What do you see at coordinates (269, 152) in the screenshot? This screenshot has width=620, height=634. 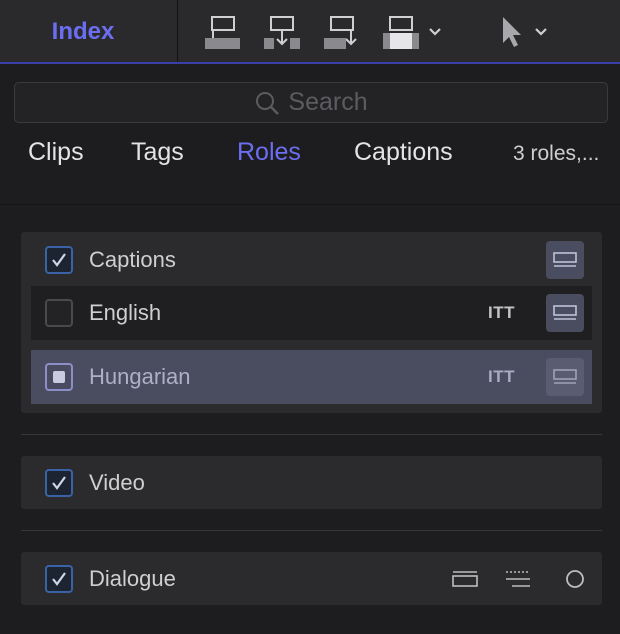 I see `tab-roles: Roles` at bounding box center [269, 152].